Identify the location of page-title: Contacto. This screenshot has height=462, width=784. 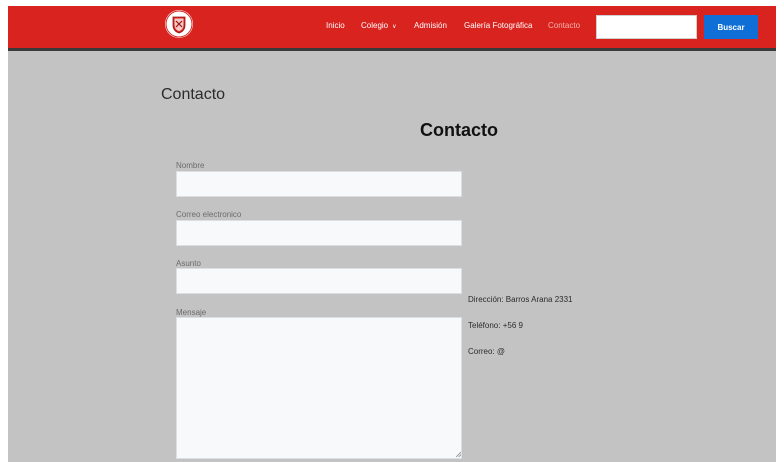
(193, 94).